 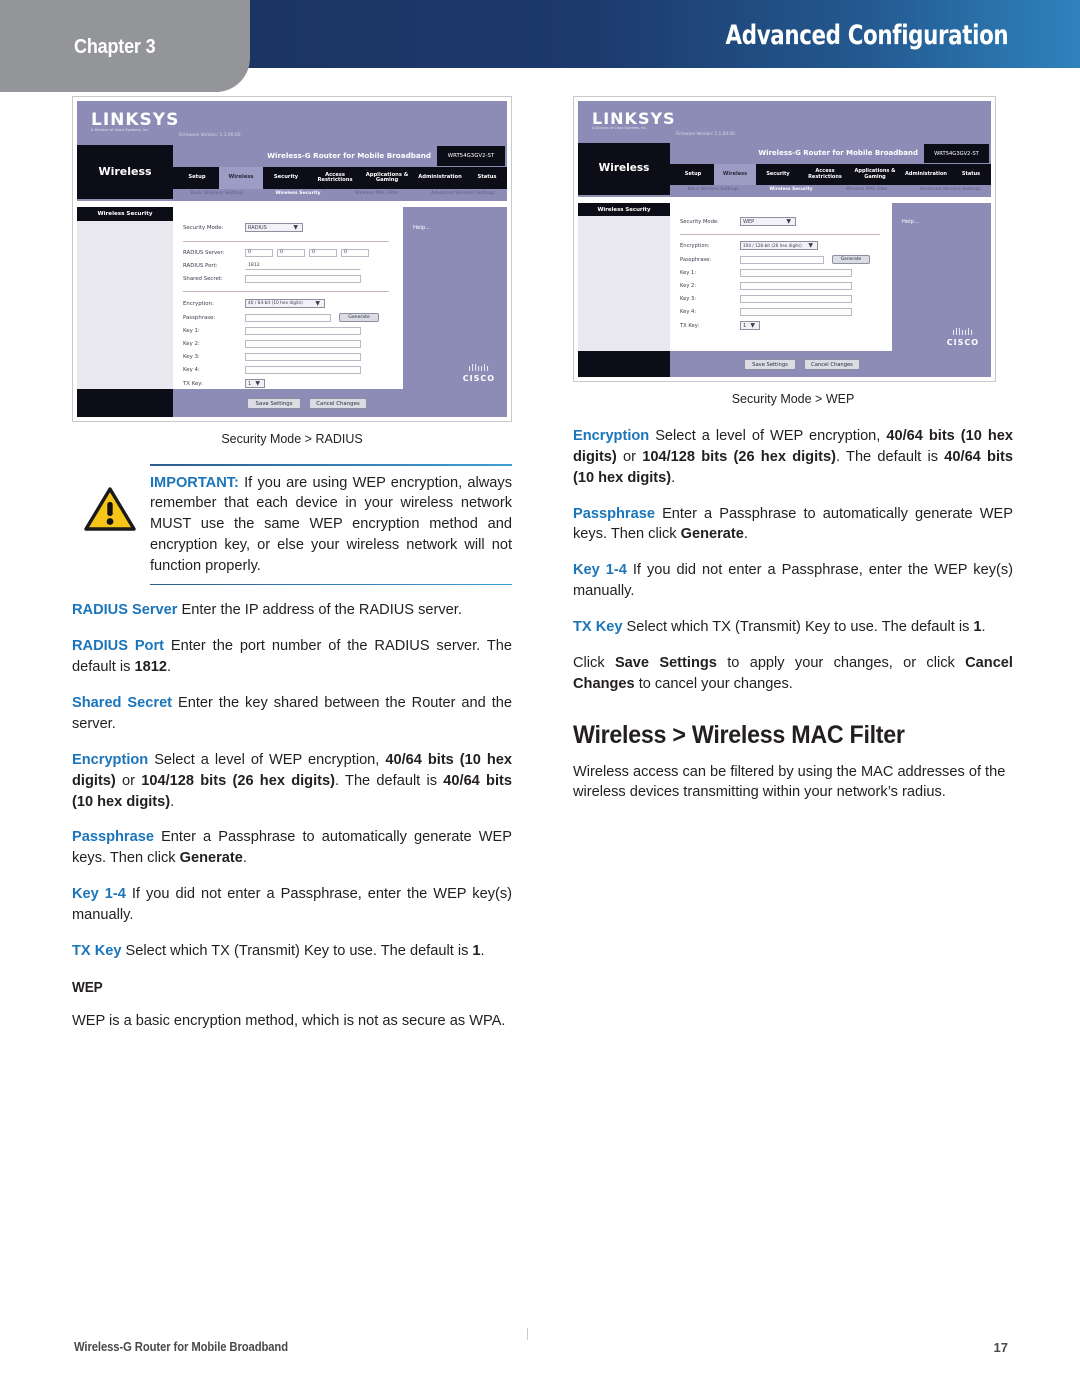 I want to click on router-field-radius-port: RADIUS Port: 1812, so click(x=272, y=266).